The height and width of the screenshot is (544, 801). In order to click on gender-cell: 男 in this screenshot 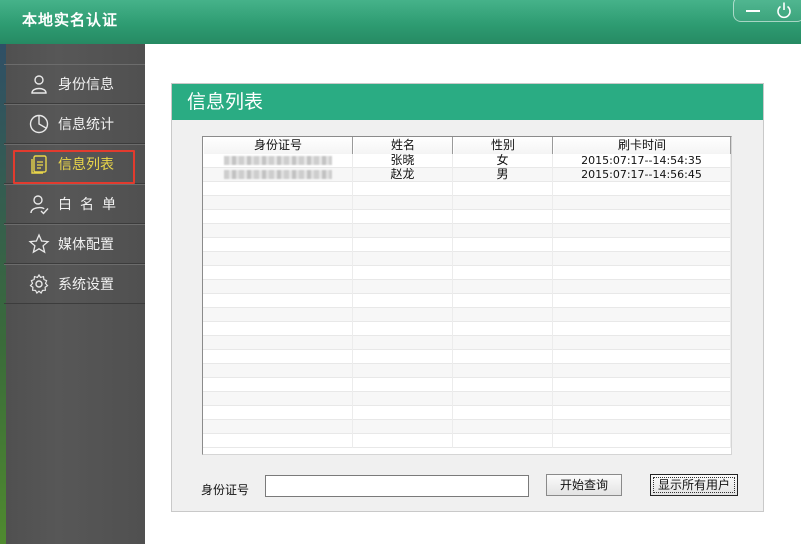, I will do `click(503, 175)`.